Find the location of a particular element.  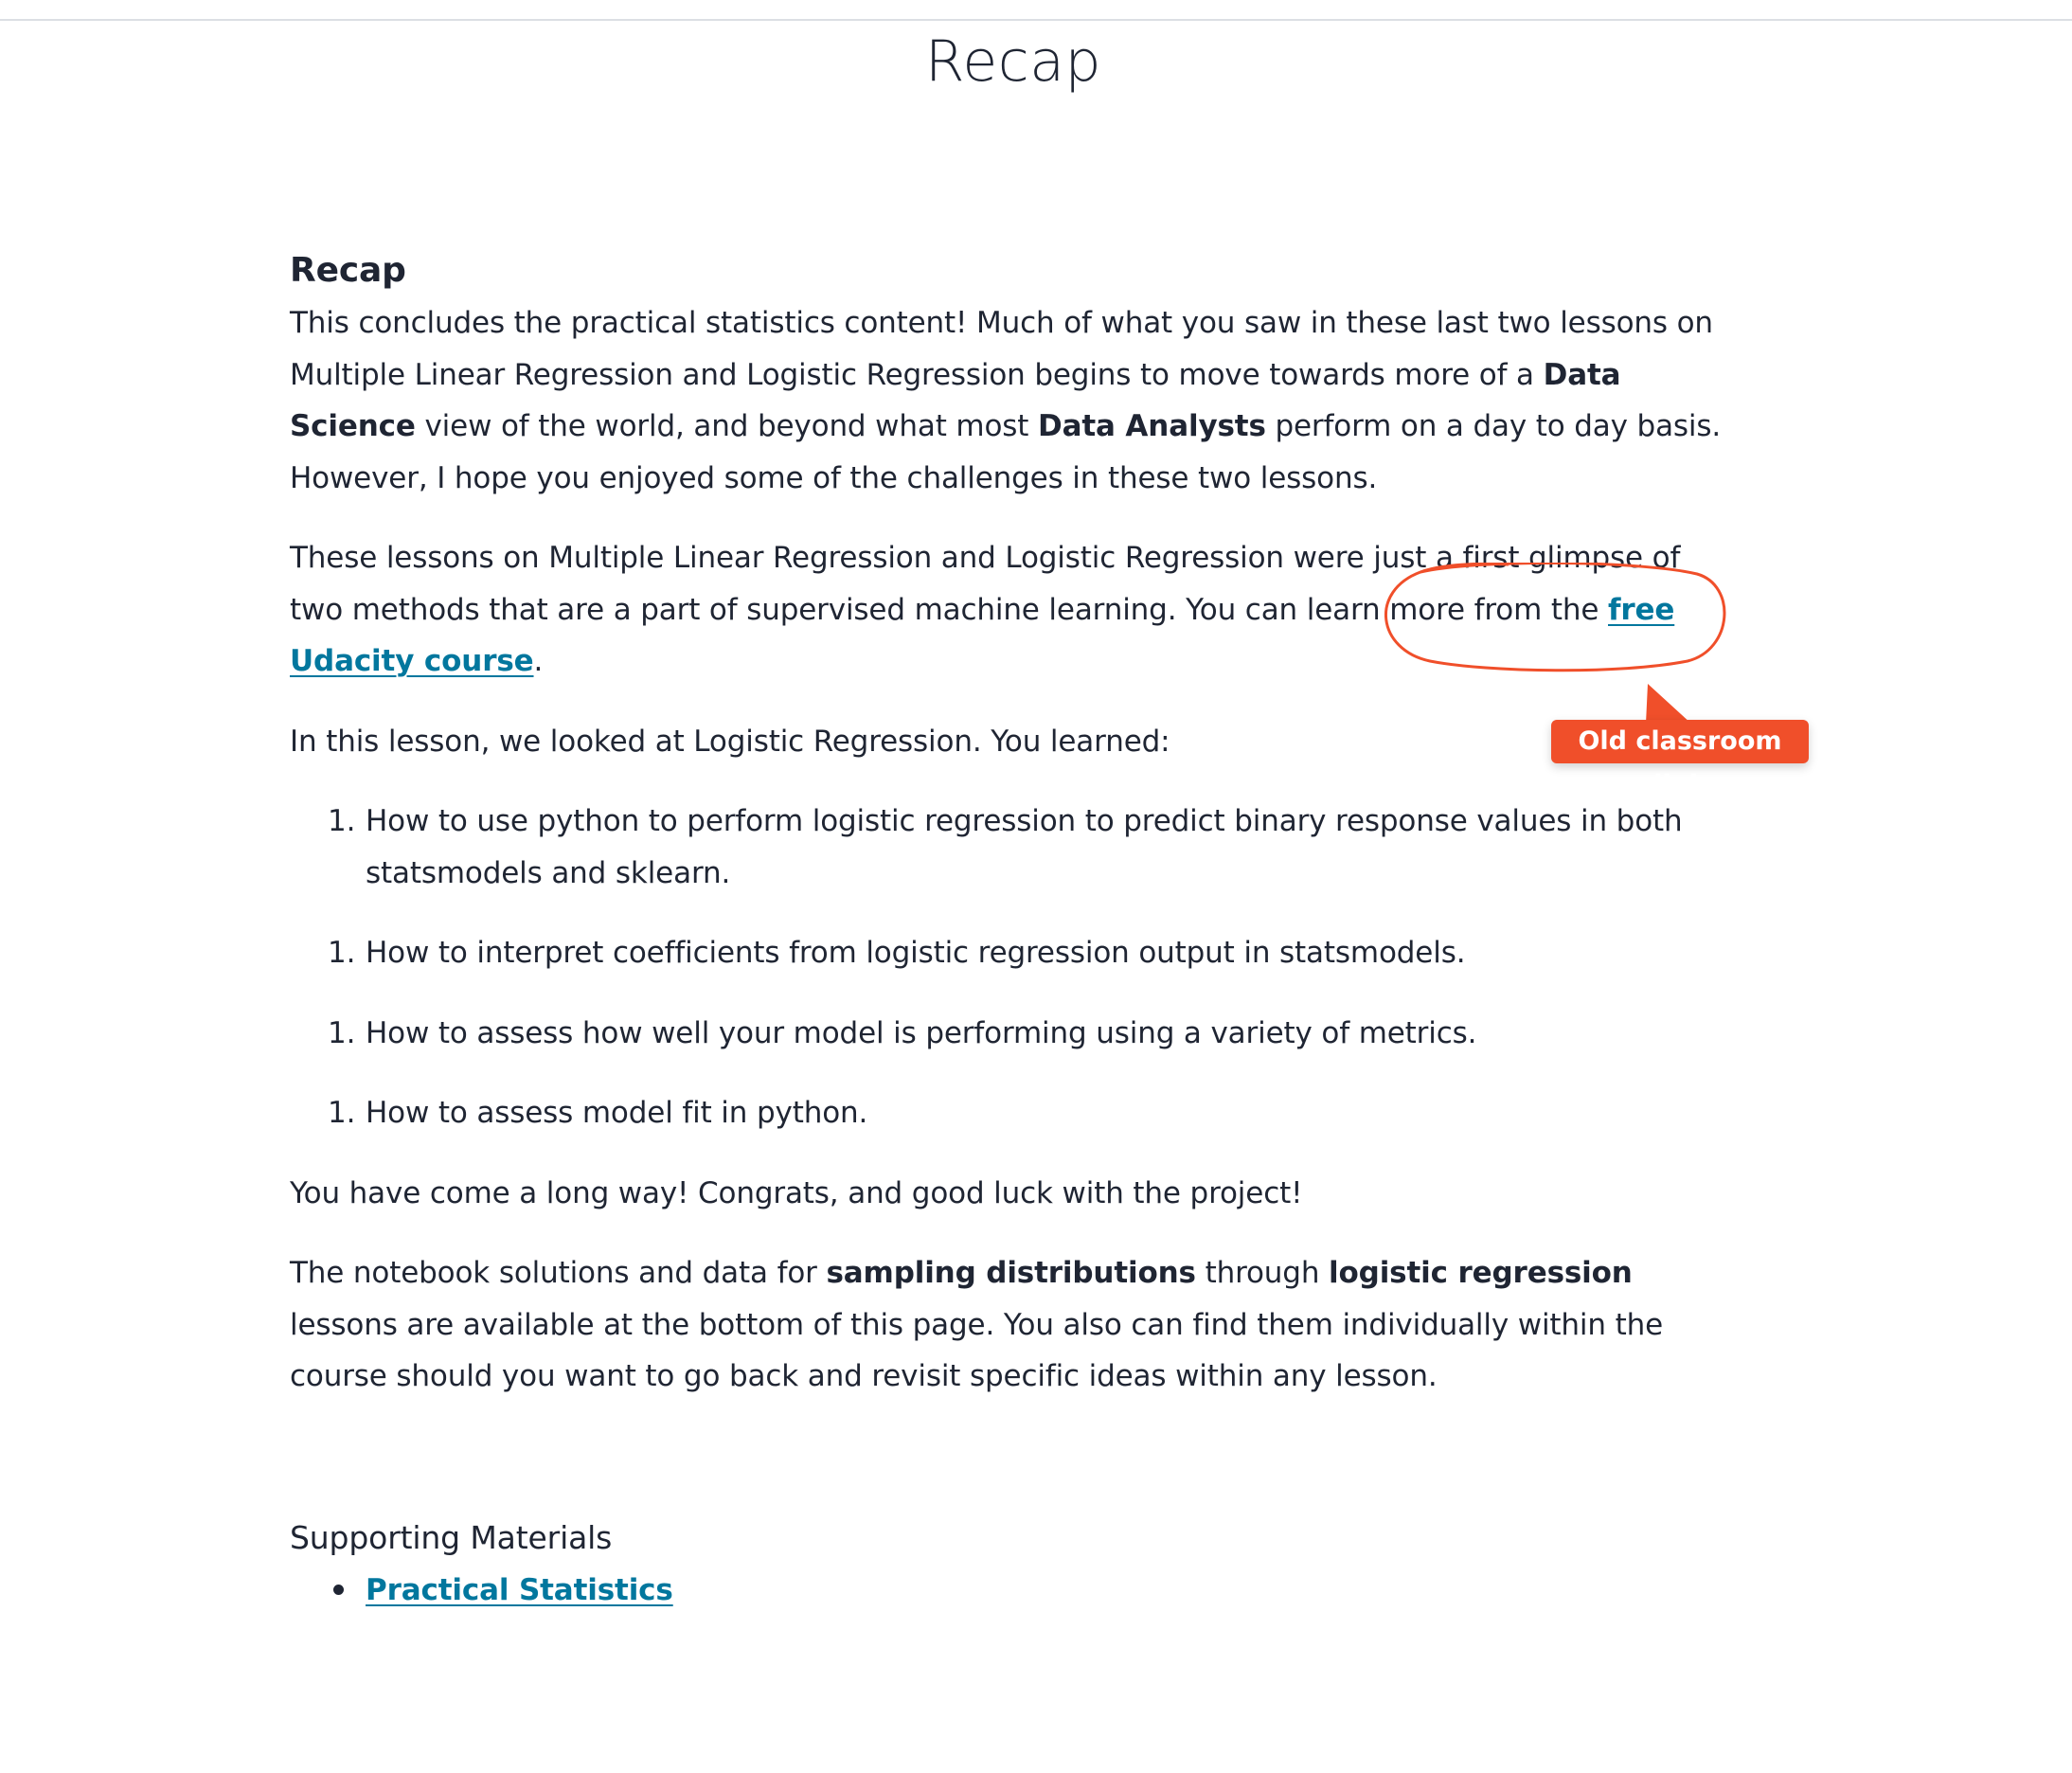

list-item-text: How to assess model fit in python. is located at coordinates (617, 1113).